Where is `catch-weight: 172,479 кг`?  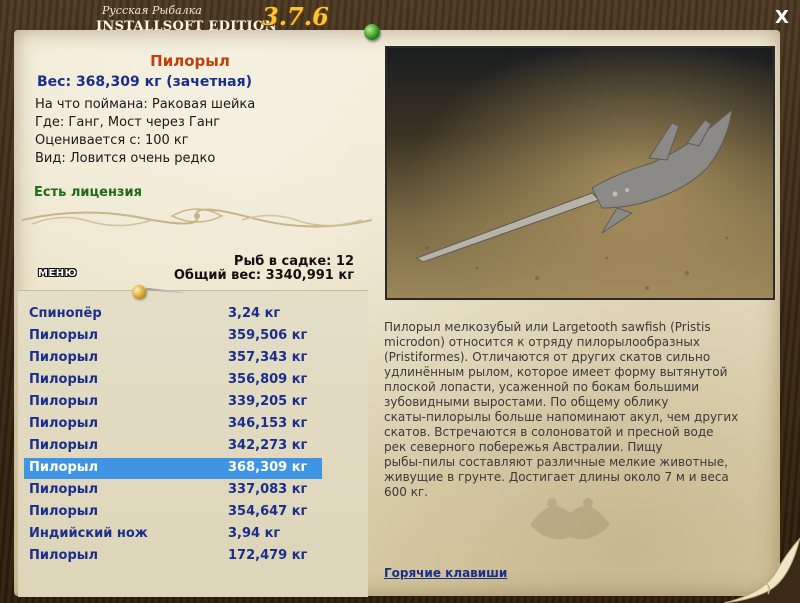
catch-weight: 172,479 кг is located at coordinates (268, 555).